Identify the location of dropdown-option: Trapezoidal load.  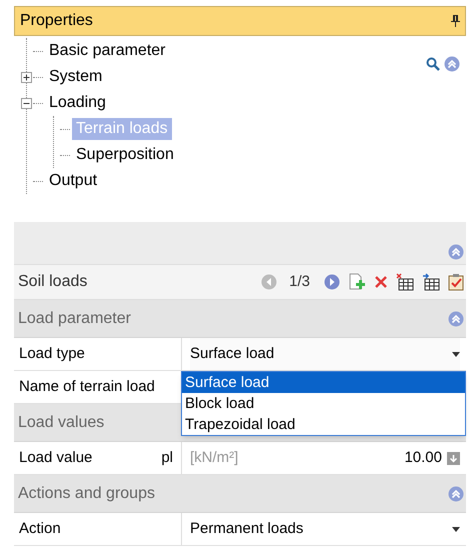
(323, 424).